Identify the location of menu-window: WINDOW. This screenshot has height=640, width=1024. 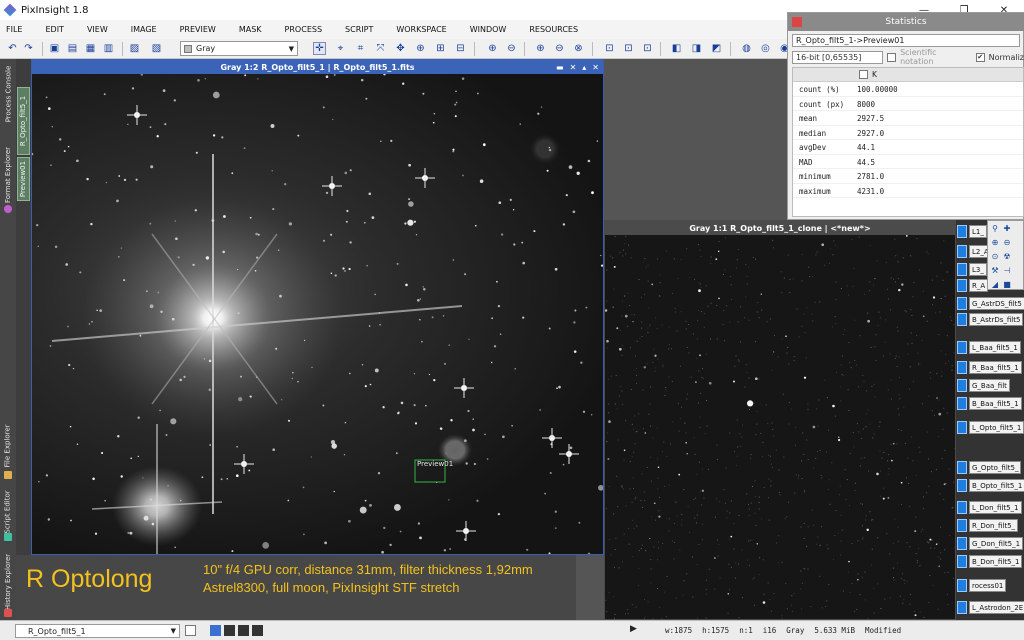
(488, 29).